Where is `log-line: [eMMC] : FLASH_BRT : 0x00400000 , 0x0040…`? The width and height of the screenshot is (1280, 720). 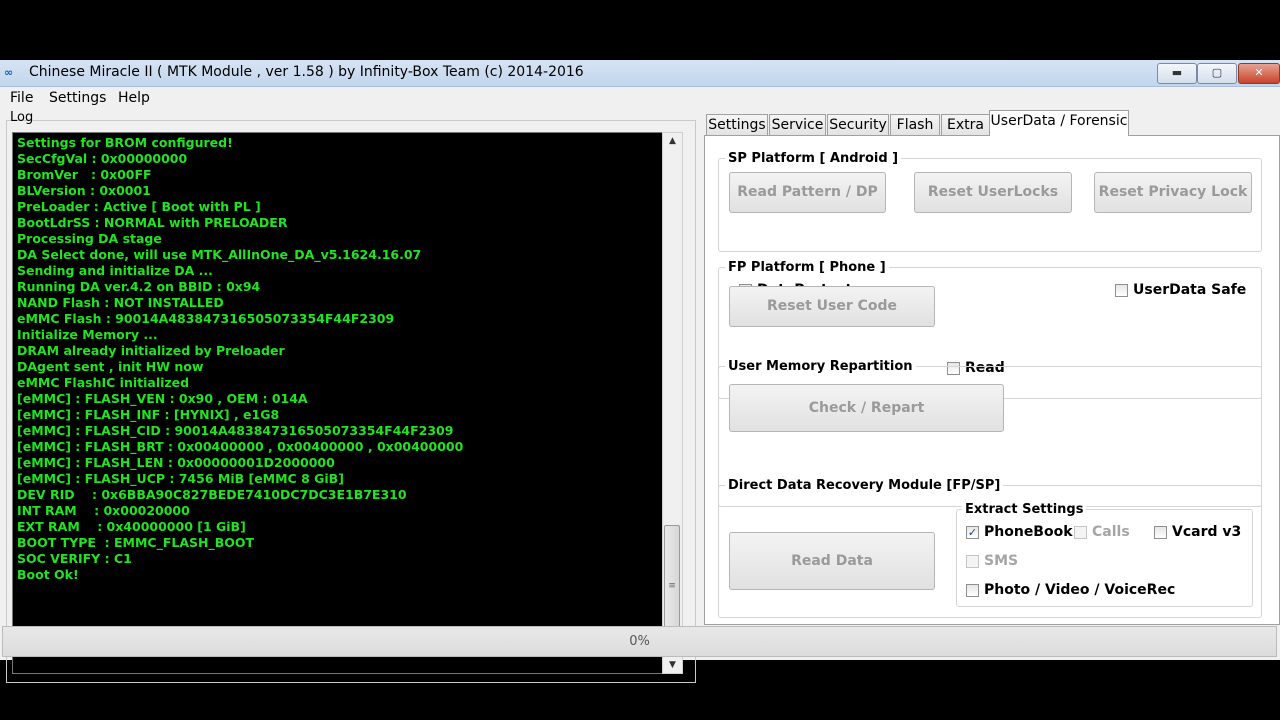 log-line: [eMMC] : FLASH_BRT : 0x00400000 , 0x0040… is located at coordinates (240, 446).